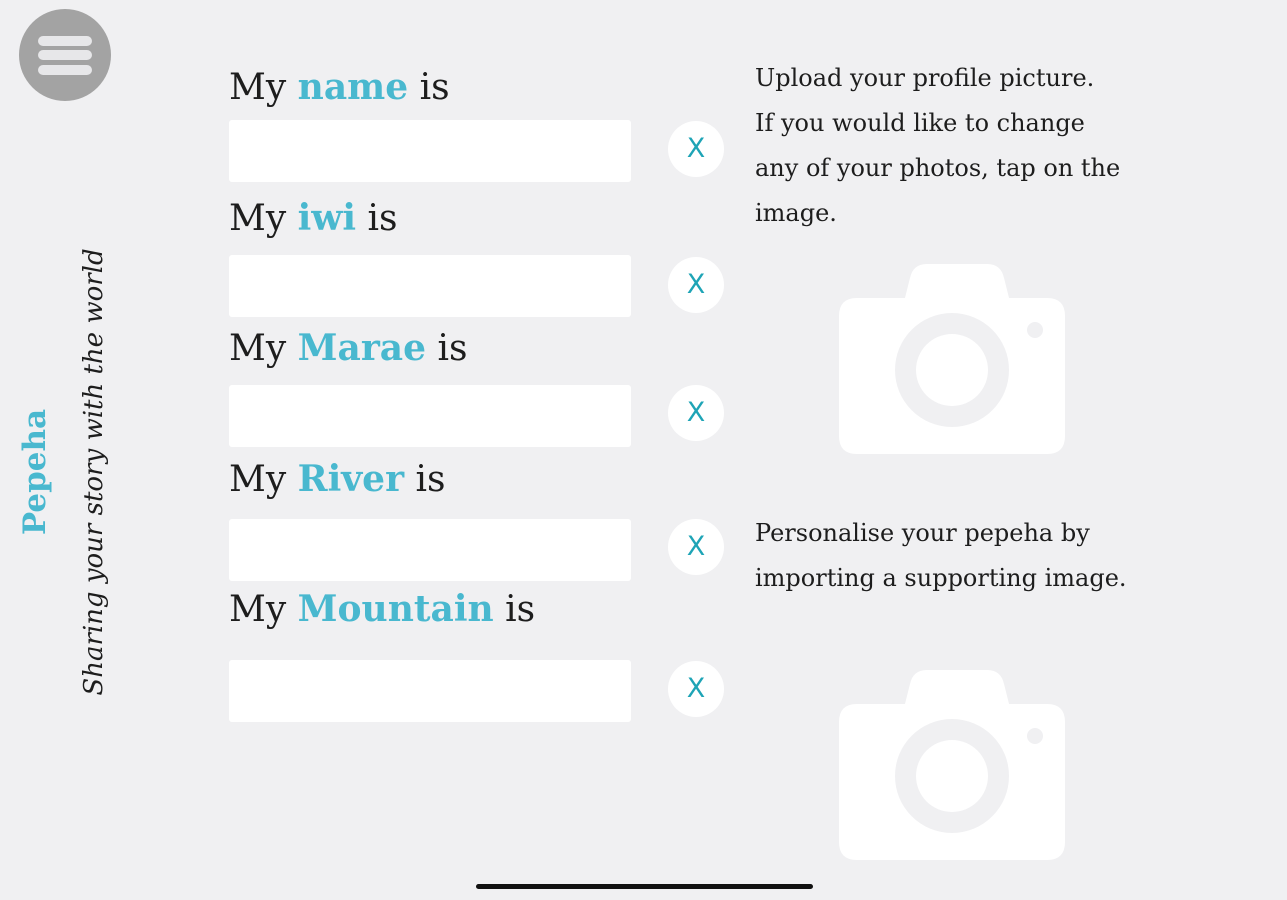  Describe the element at coordinates (796, 213) in the screenshot. I see `instruction-line: image.` at that location.